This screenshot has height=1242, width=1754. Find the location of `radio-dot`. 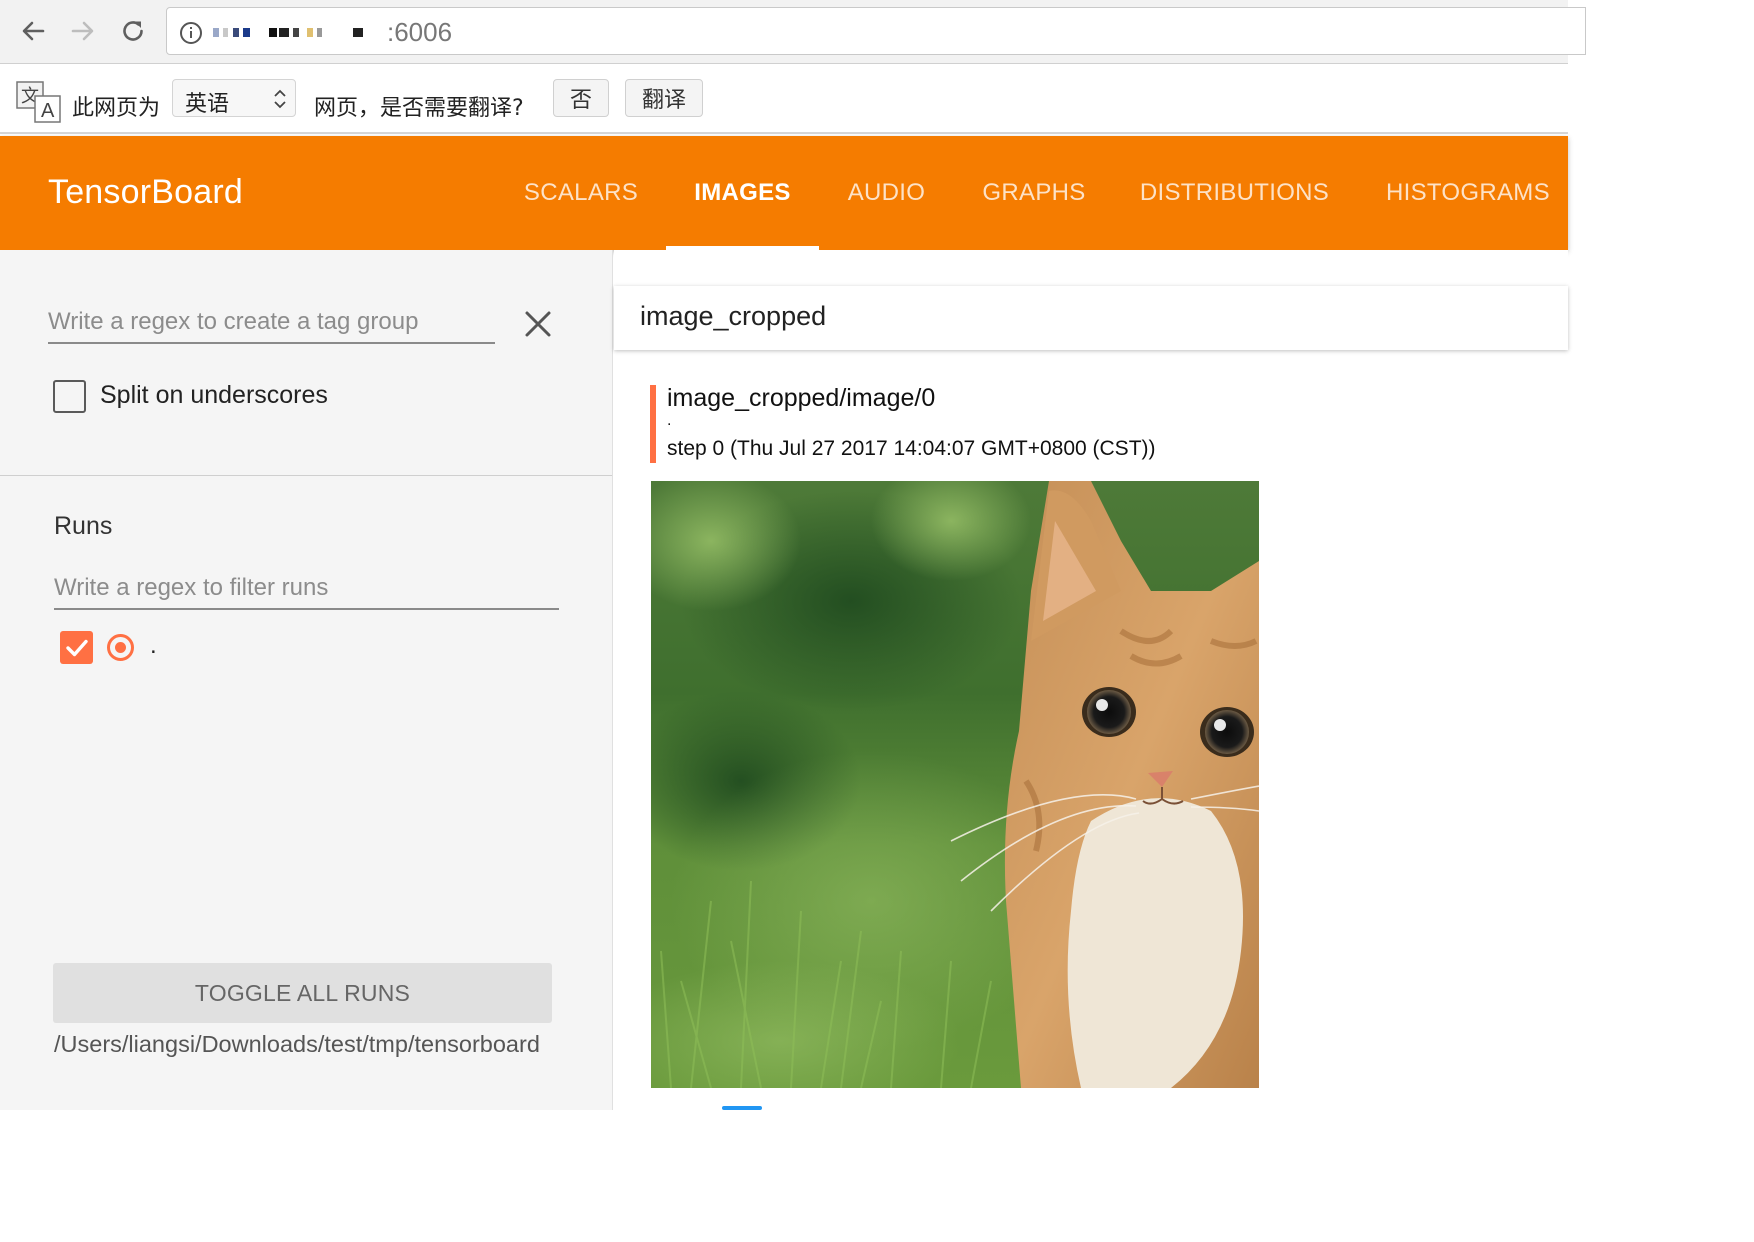

radio-dot is located at coordinates (120, 647).